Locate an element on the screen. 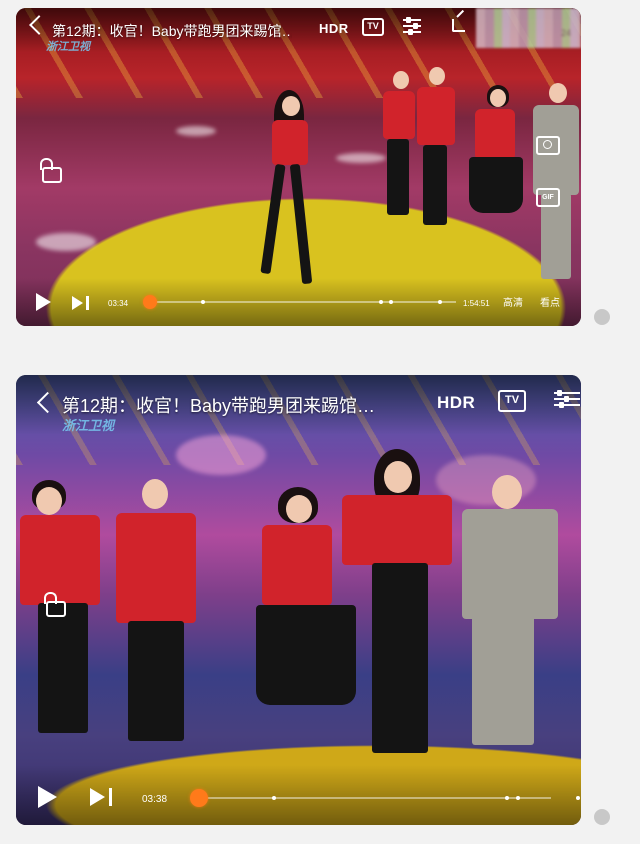 The width and height of the screenshot is (640, 844). gif-icon: GIF is located at coordinates (548, 197).